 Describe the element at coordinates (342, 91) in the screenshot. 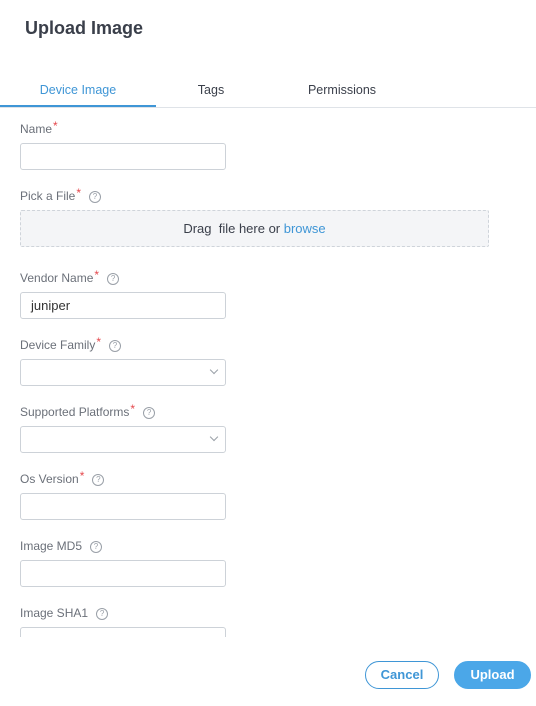

I see `tab-permissions: Permissions` at that location.